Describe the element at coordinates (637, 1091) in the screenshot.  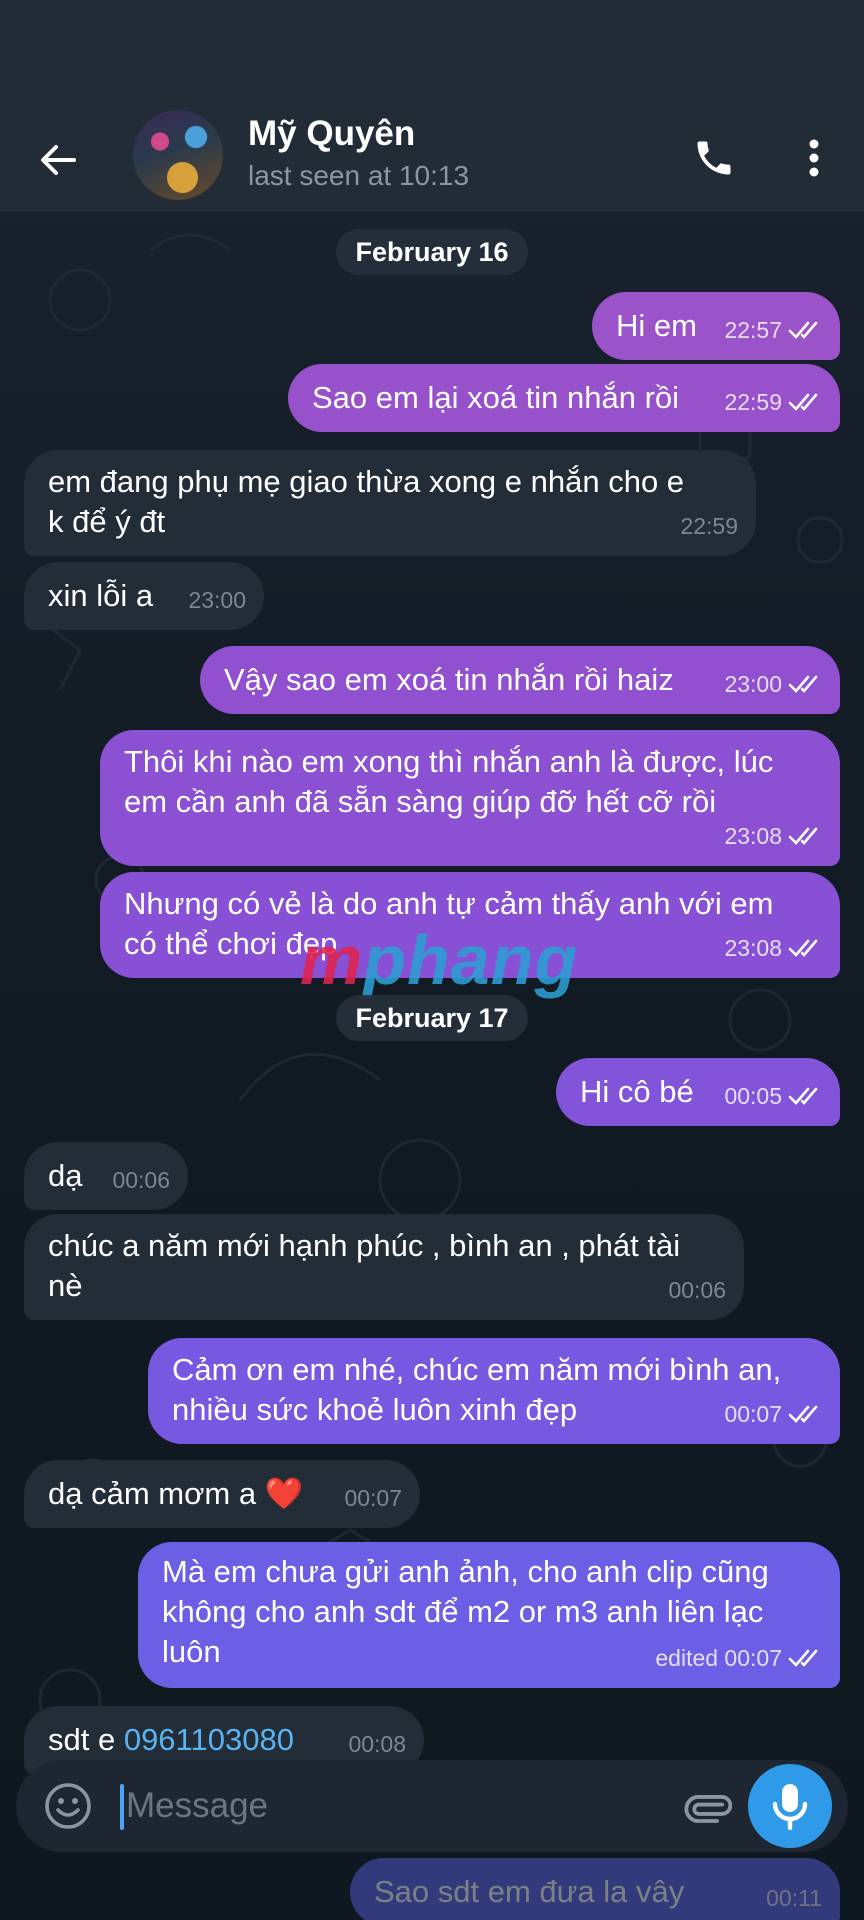
I see `message-text: Hi cô bé` at that location.